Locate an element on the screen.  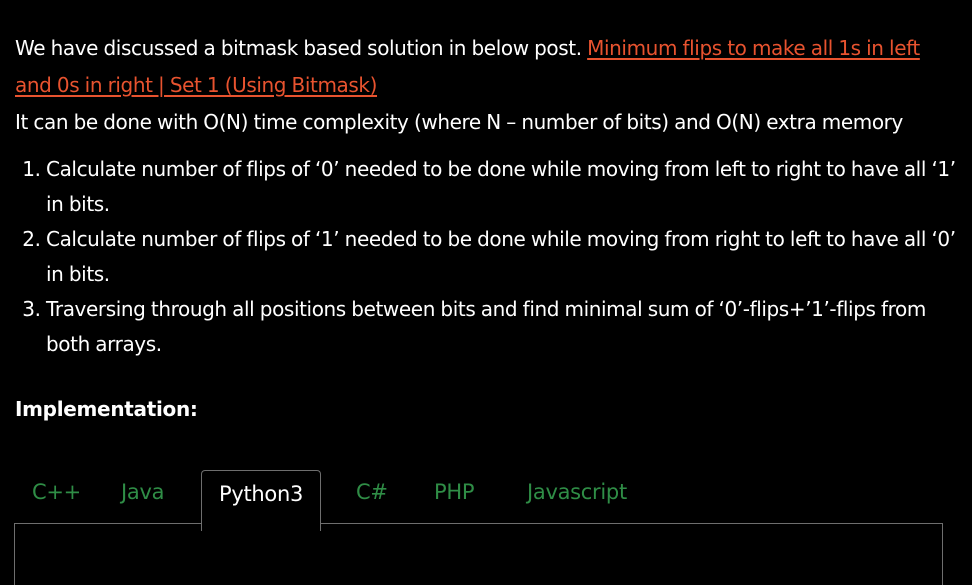
tab-javascript: Javascript is located at coordinates (577, 492).